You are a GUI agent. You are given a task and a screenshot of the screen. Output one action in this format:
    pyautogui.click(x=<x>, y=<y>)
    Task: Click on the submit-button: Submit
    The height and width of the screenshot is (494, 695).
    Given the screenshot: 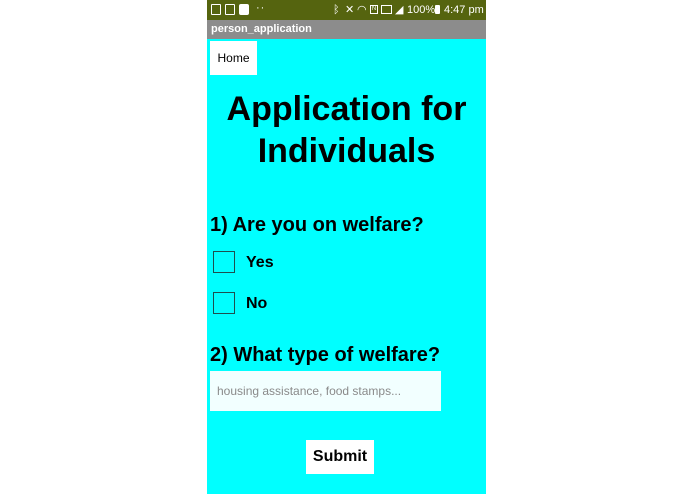 What is the action you would take?
    pyautogui.click(x=340, y=457)
    